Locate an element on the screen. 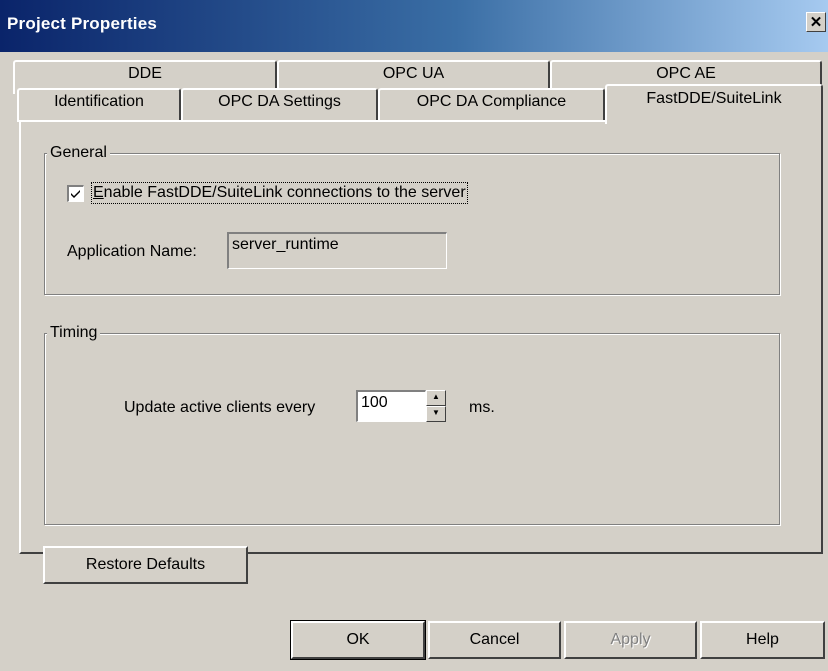  help-label: Help is located at coordinates (762, 639).